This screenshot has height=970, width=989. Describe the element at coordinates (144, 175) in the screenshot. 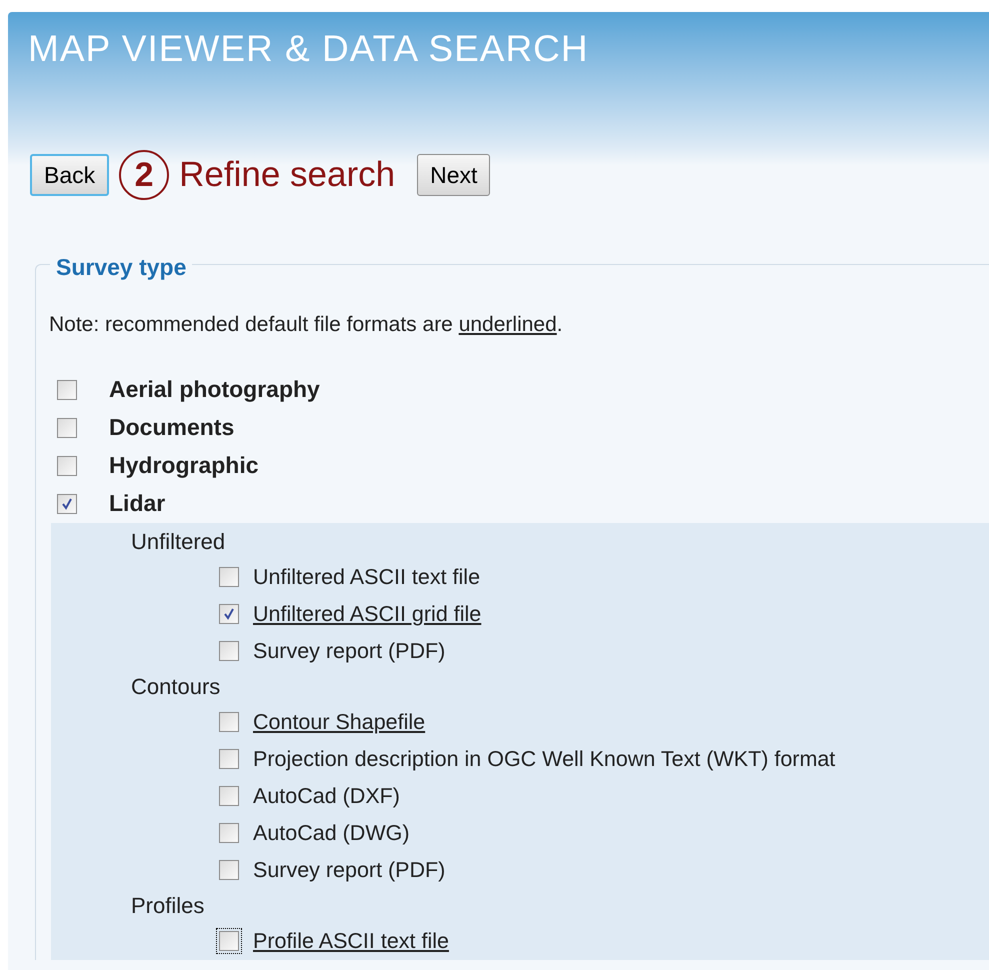

I see `step-number: 2` at that location.